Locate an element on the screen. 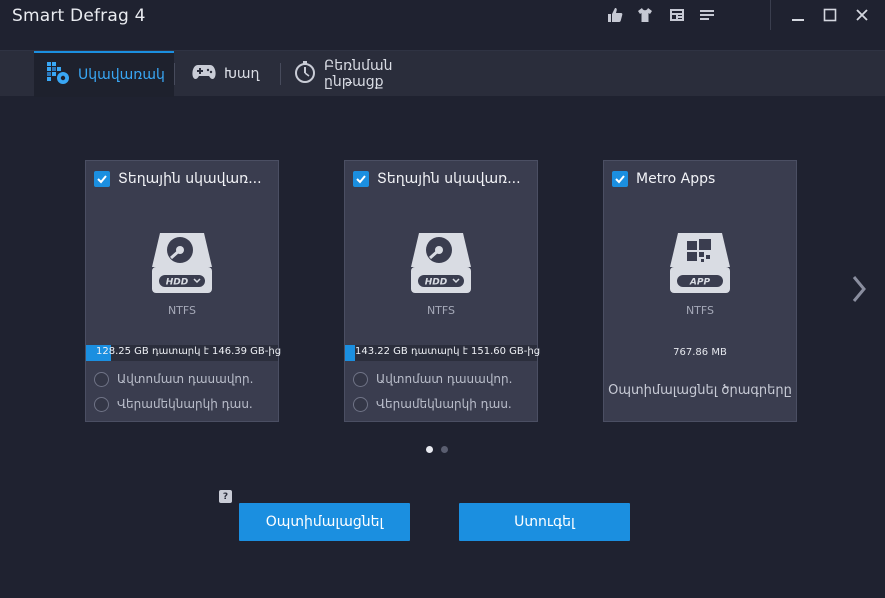 The height and width of the screenshot is (598, 885). tab-label: Սկավառակ is located at coordinates (121, 75).